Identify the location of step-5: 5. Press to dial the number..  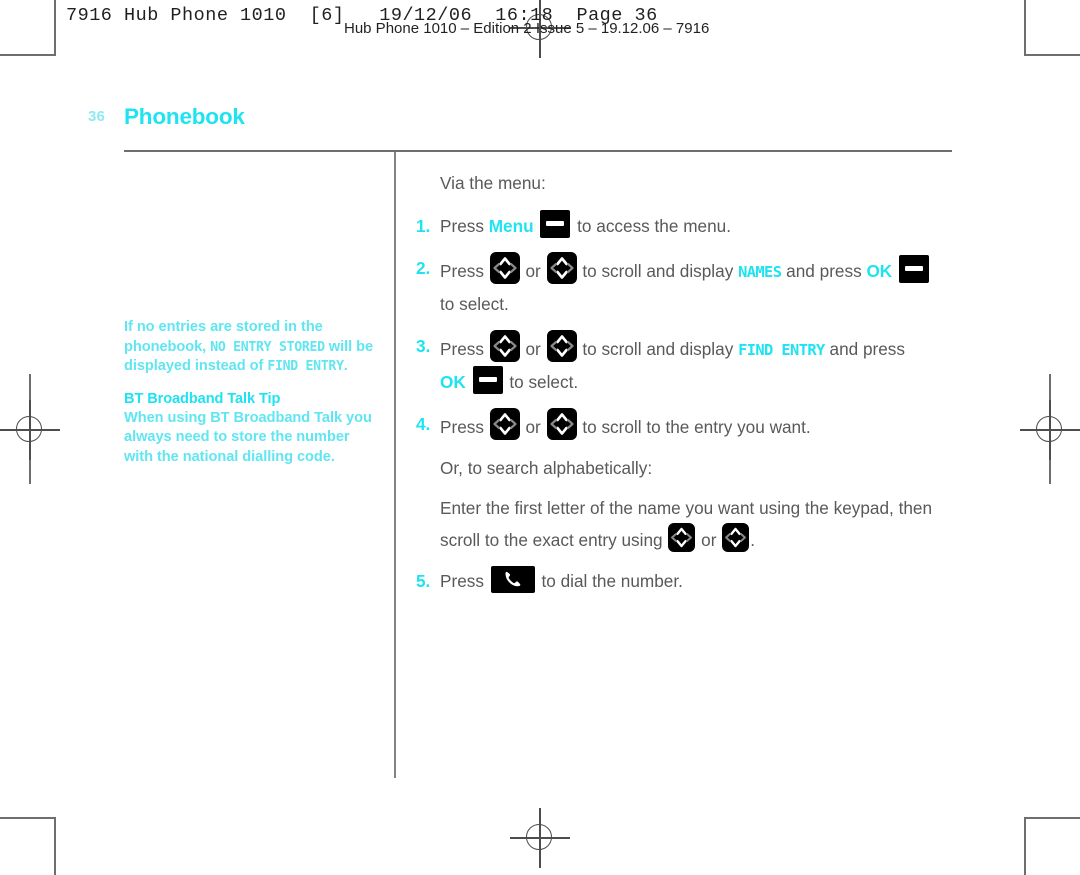
(689, 581).